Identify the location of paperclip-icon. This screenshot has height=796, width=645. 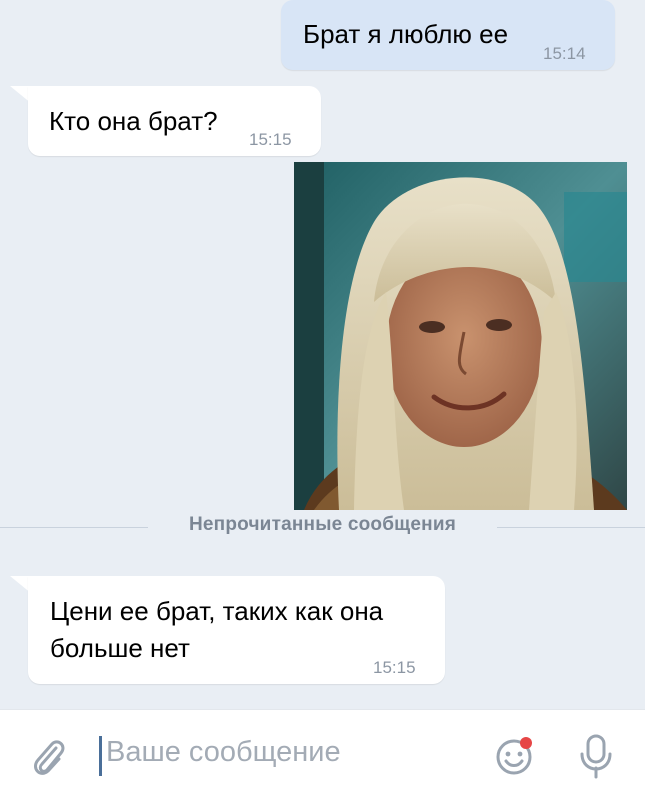
(48, 756).